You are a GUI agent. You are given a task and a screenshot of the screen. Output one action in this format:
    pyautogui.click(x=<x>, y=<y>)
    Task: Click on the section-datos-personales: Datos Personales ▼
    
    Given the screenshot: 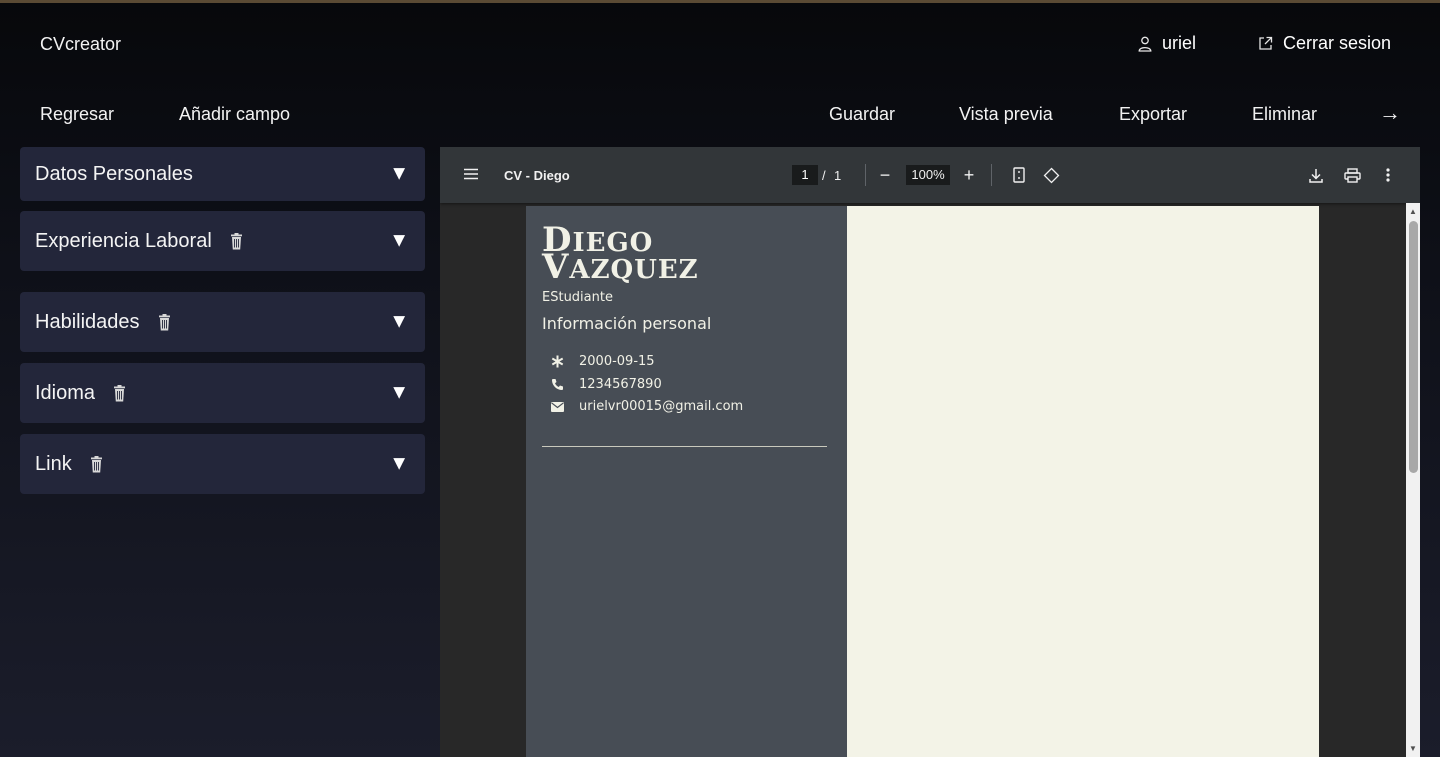 What is the action you would take?
    pyautogui.click(x=222, y=174)
    